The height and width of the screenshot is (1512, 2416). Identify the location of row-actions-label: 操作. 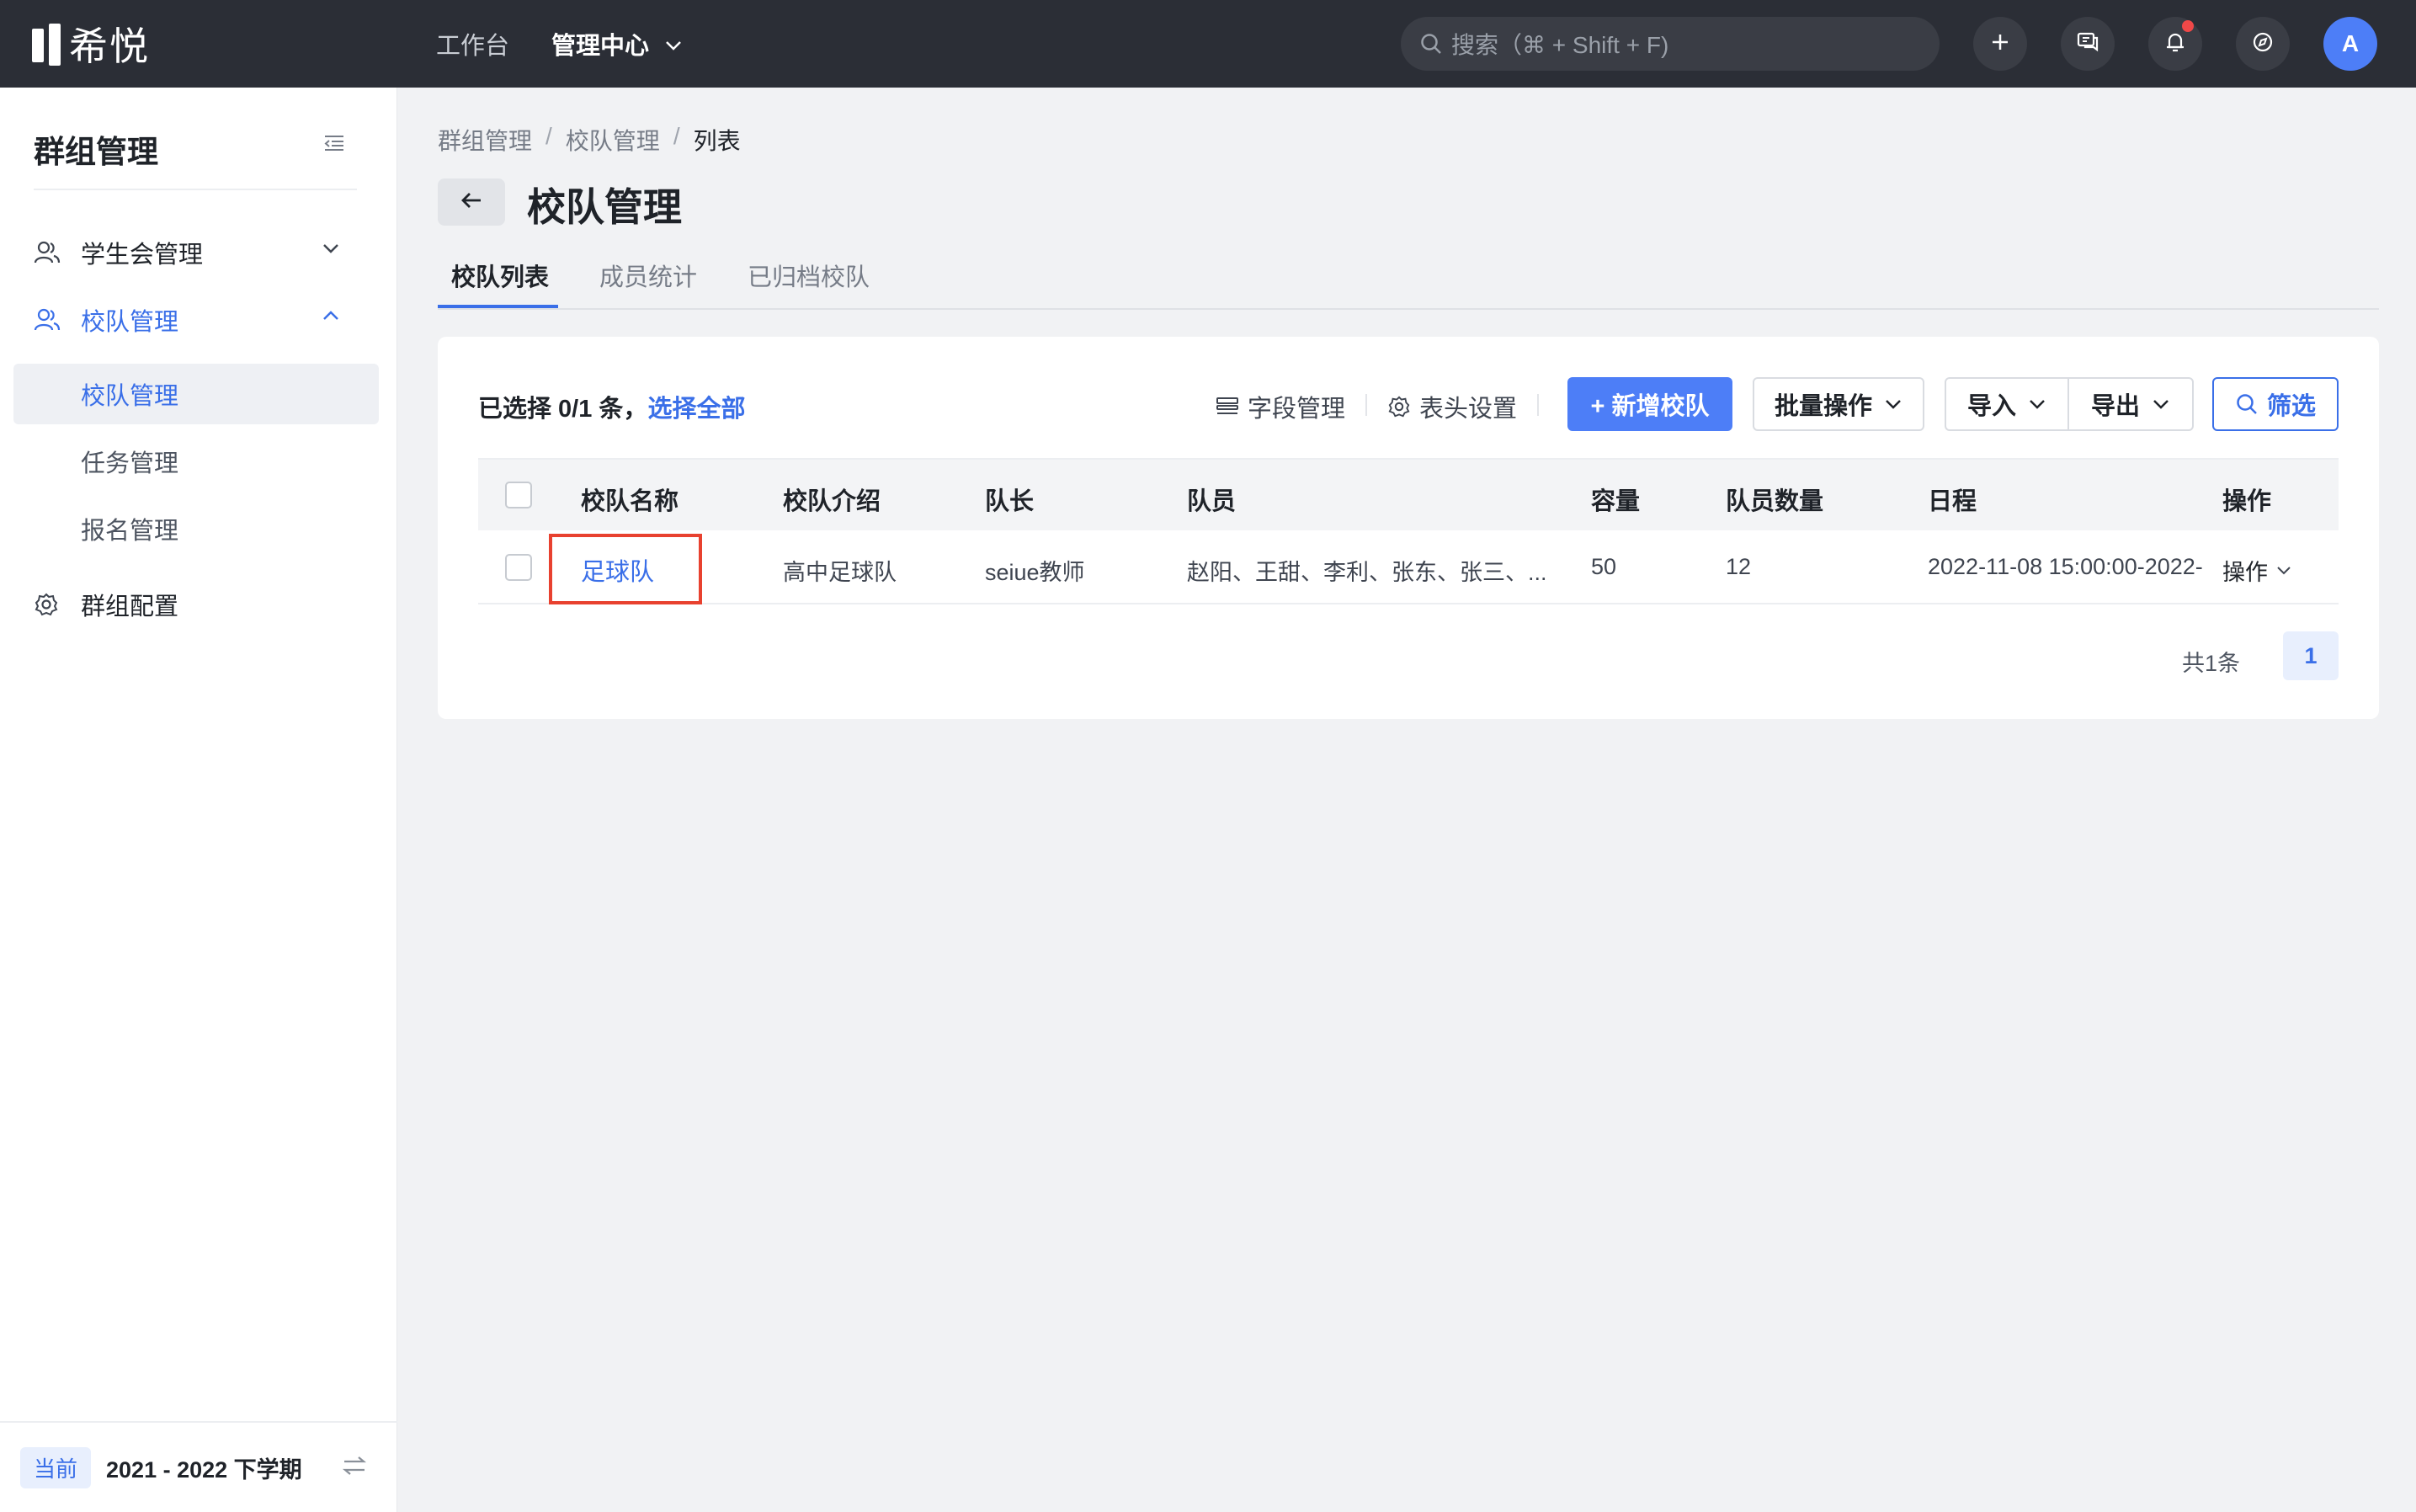
(2245, 573).